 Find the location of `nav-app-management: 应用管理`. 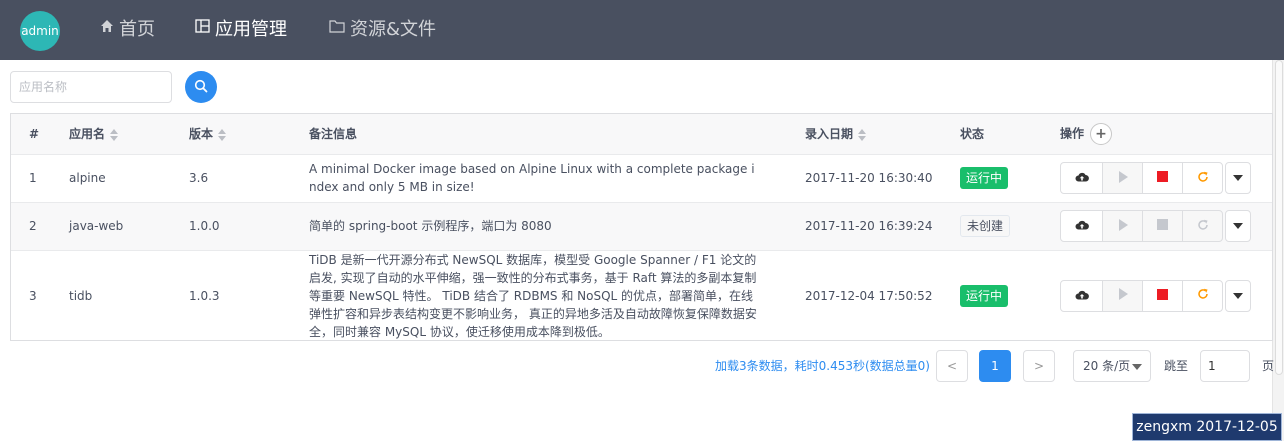

nav-app-management: 应用管理 is located at coordinates (241, 30).